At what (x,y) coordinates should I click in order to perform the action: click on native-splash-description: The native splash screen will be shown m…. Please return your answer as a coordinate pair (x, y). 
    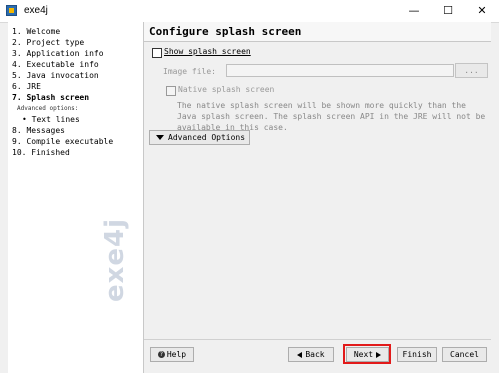
    Looking at the image, I should click on (331, 116).